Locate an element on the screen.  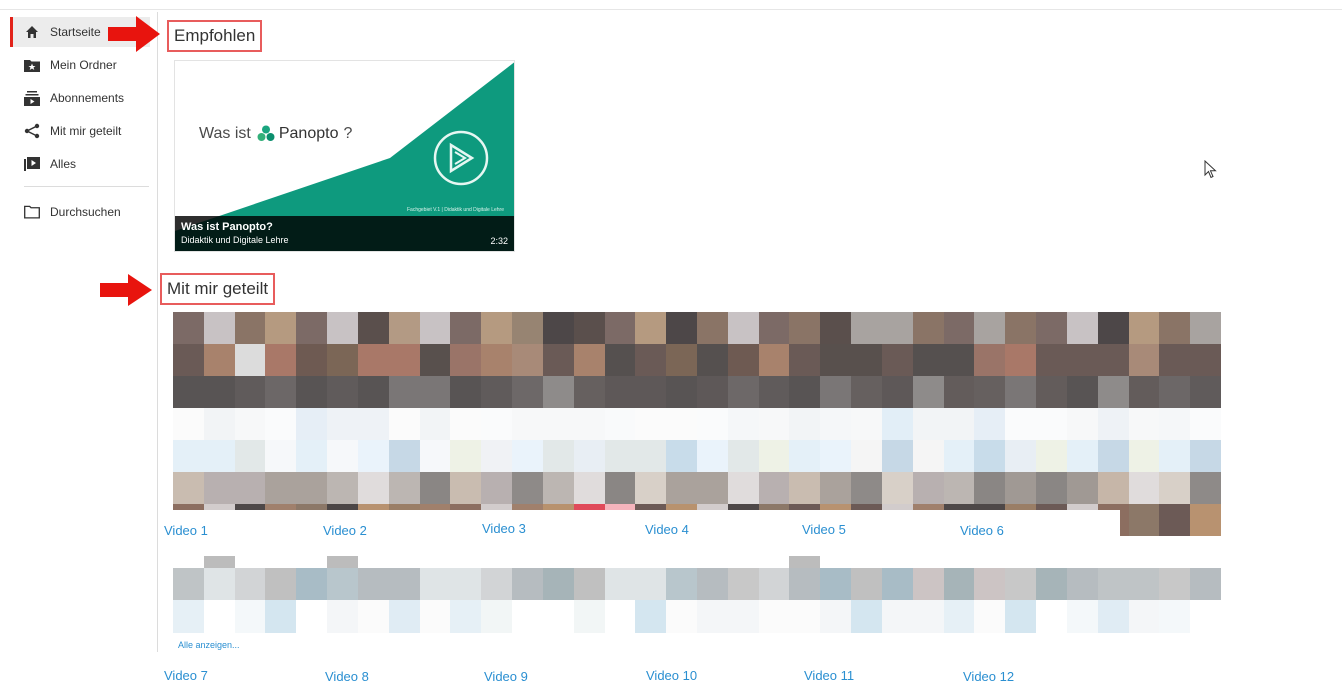
video-link-12: Video 12 is located at coordinates (988, 676).